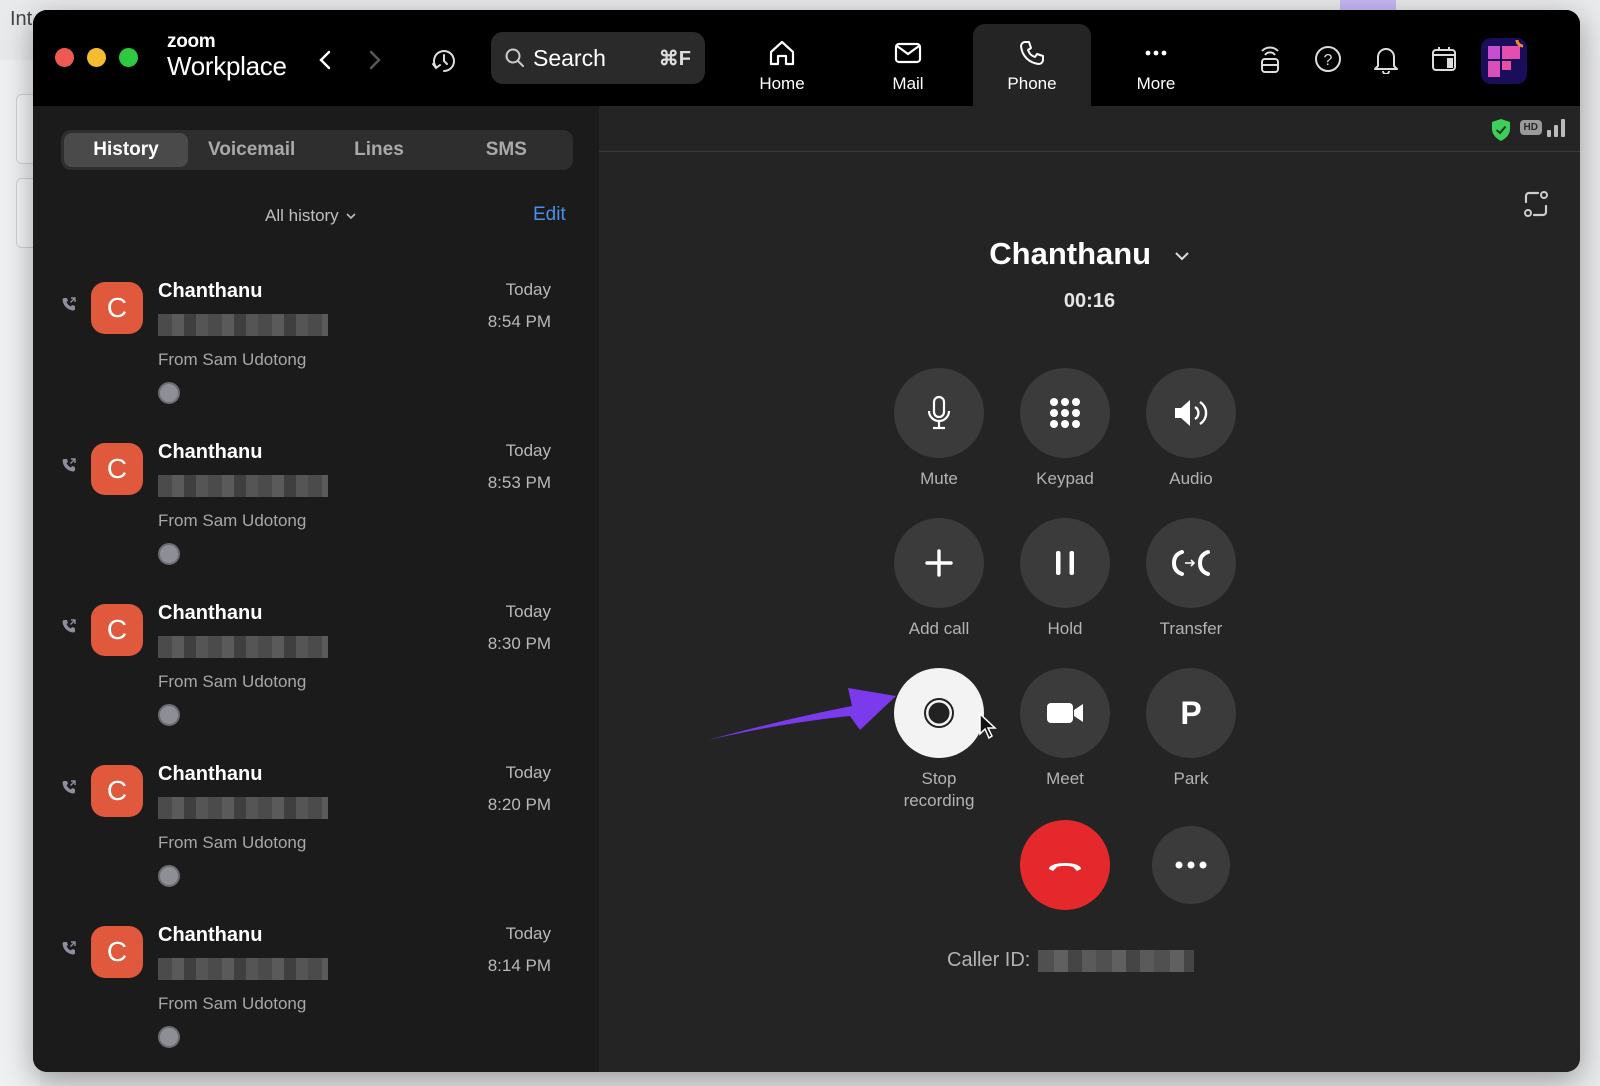  What do you see at coordinates (1191, 478) in the screenshot?
I see `audio-label: Audio` at bounding box center [1191, 478].